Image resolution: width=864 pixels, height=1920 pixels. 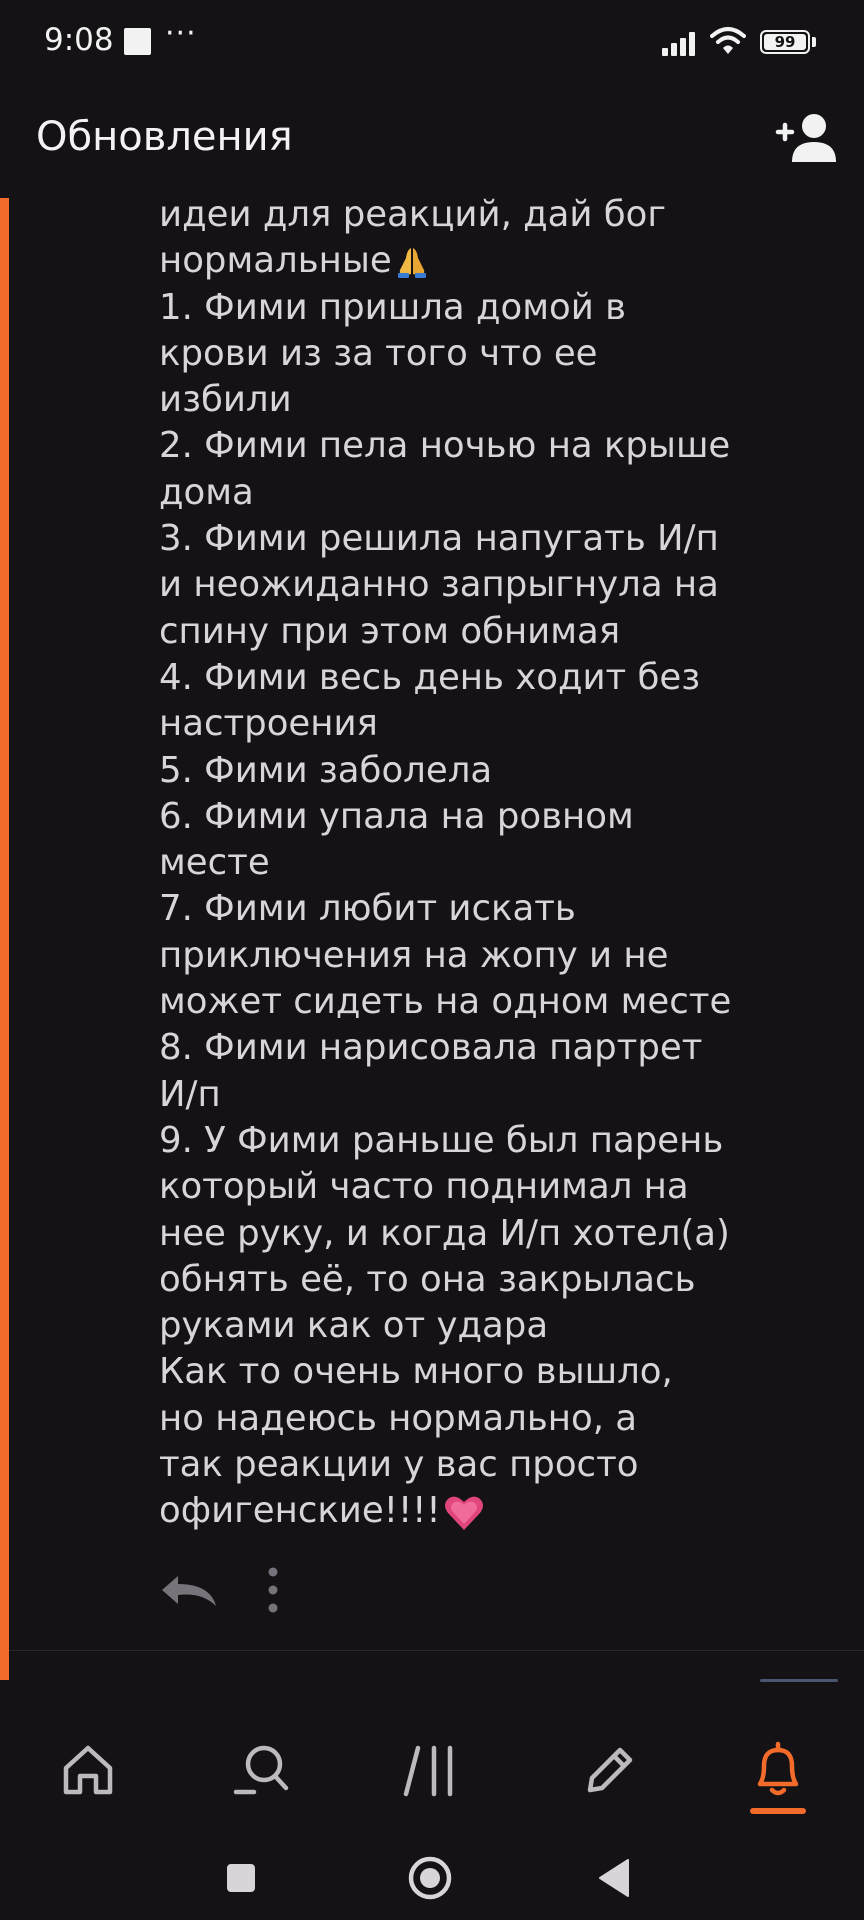 What do you see at coordinates (616, 1878) in the screenshot?
I see `back-triangle-icon` at bounding box center [616, 1878].